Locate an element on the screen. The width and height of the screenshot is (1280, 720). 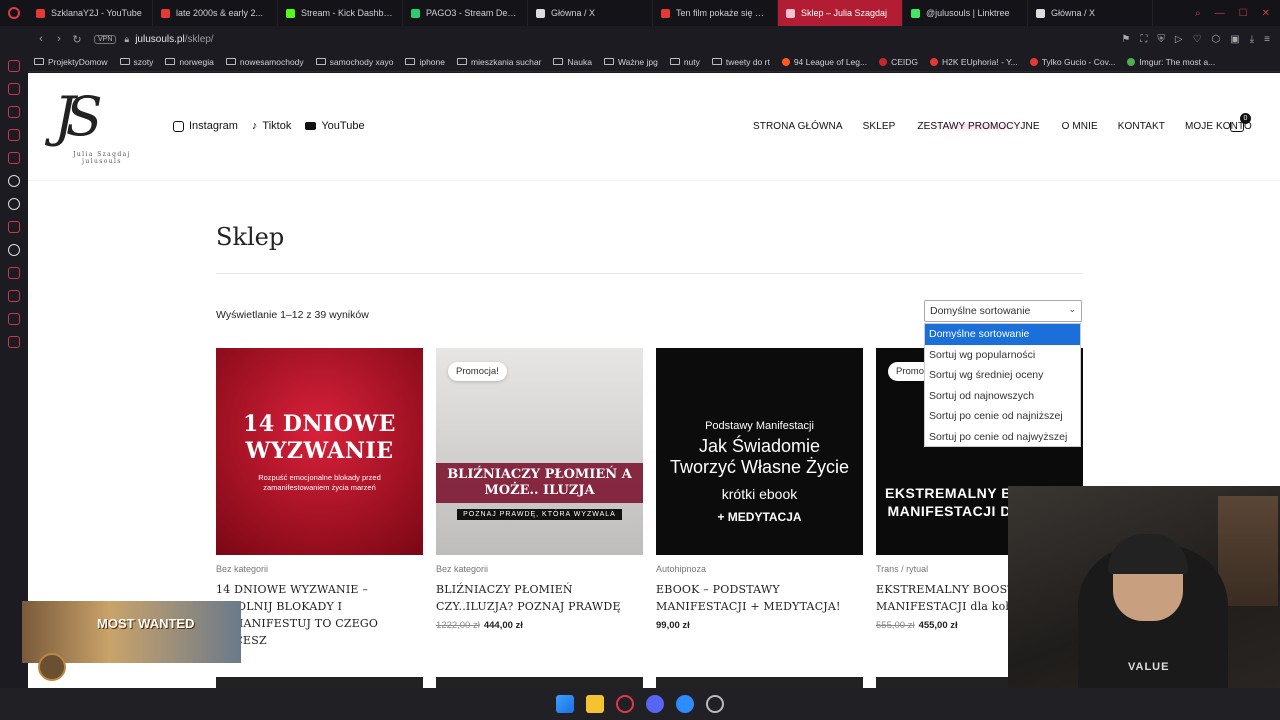
opera-menu-icon is located at coordinates (14, 13).